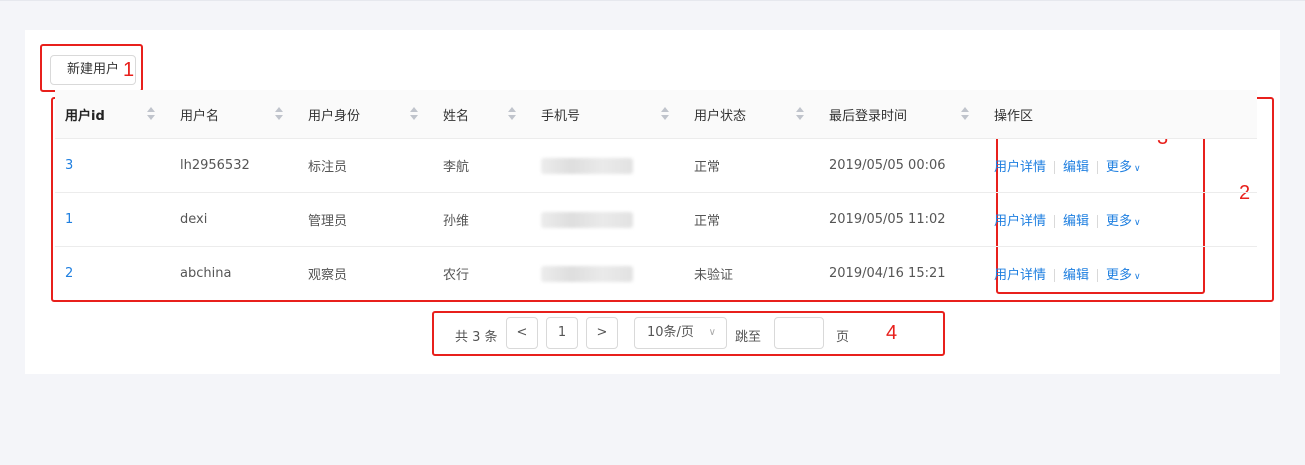 Image resolution: width=1305 pixels, height=465 pixels. What do you see at coordinates (476, 337) in the screenshot?
I see `pagination-total: 共 3 条` at bounding box center [476, 337].